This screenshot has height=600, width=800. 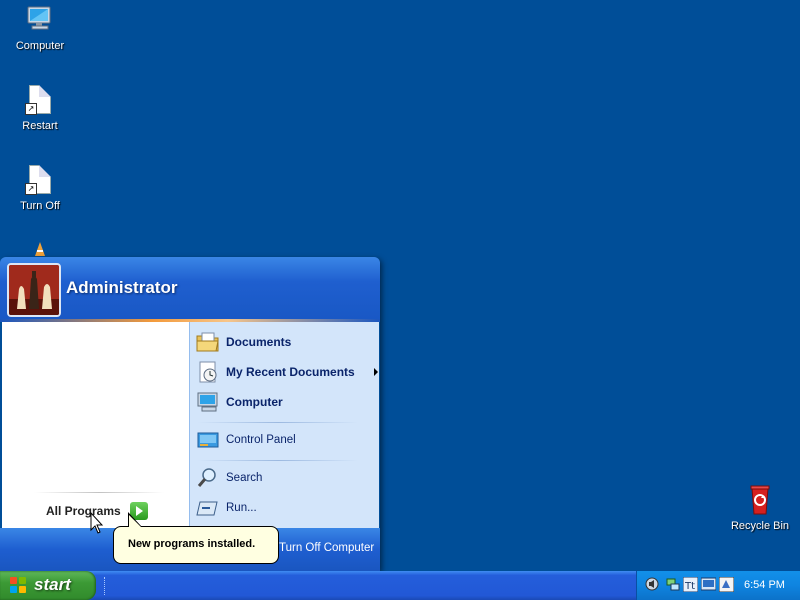 What do you see at coordinates (40, 249) in the screenshot?
I see `partial-desktop-icon` at bounding box center [40, 249].